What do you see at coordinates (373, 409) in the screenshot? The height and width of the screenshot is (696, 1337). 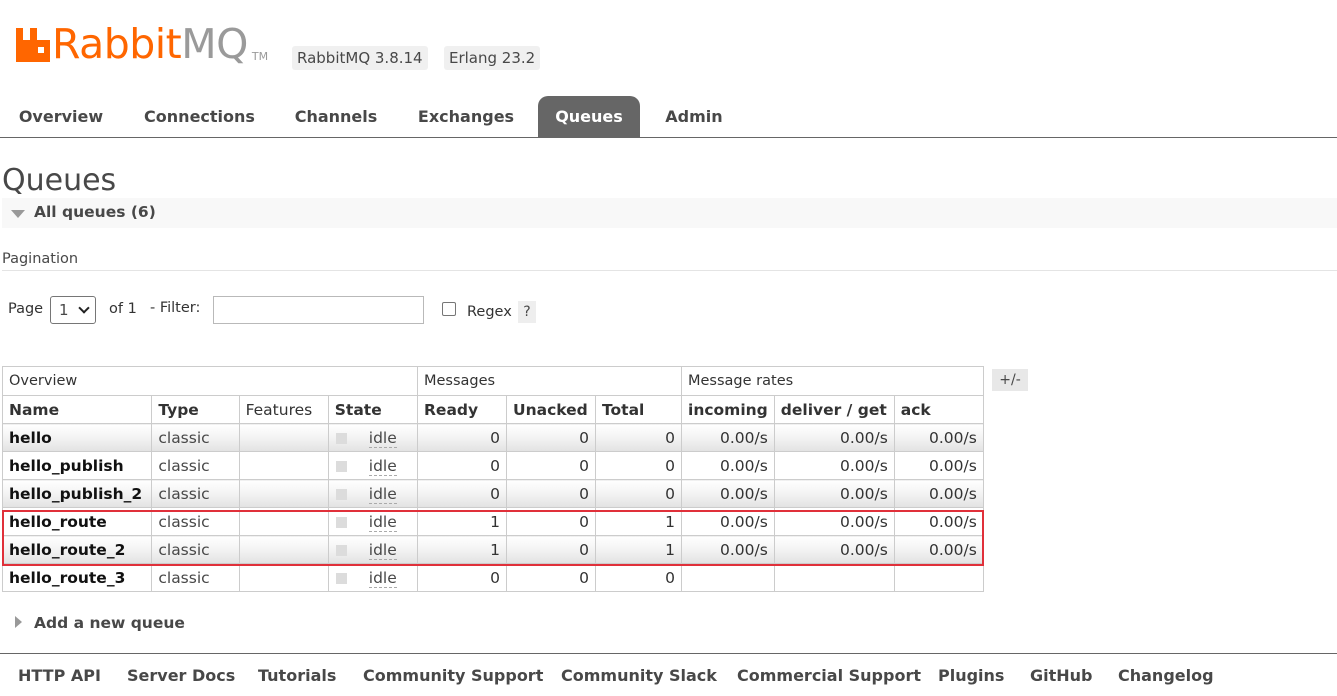 I see `col-state: State` at bounding box center [373, 409].